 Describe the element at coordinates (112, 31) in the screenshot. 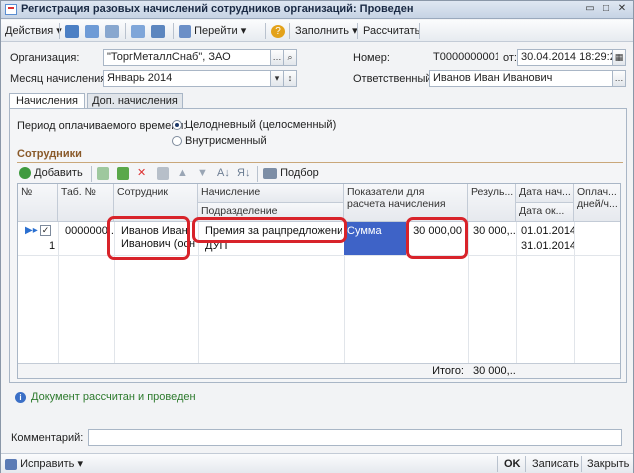

I see `unpost-icon` at that location.